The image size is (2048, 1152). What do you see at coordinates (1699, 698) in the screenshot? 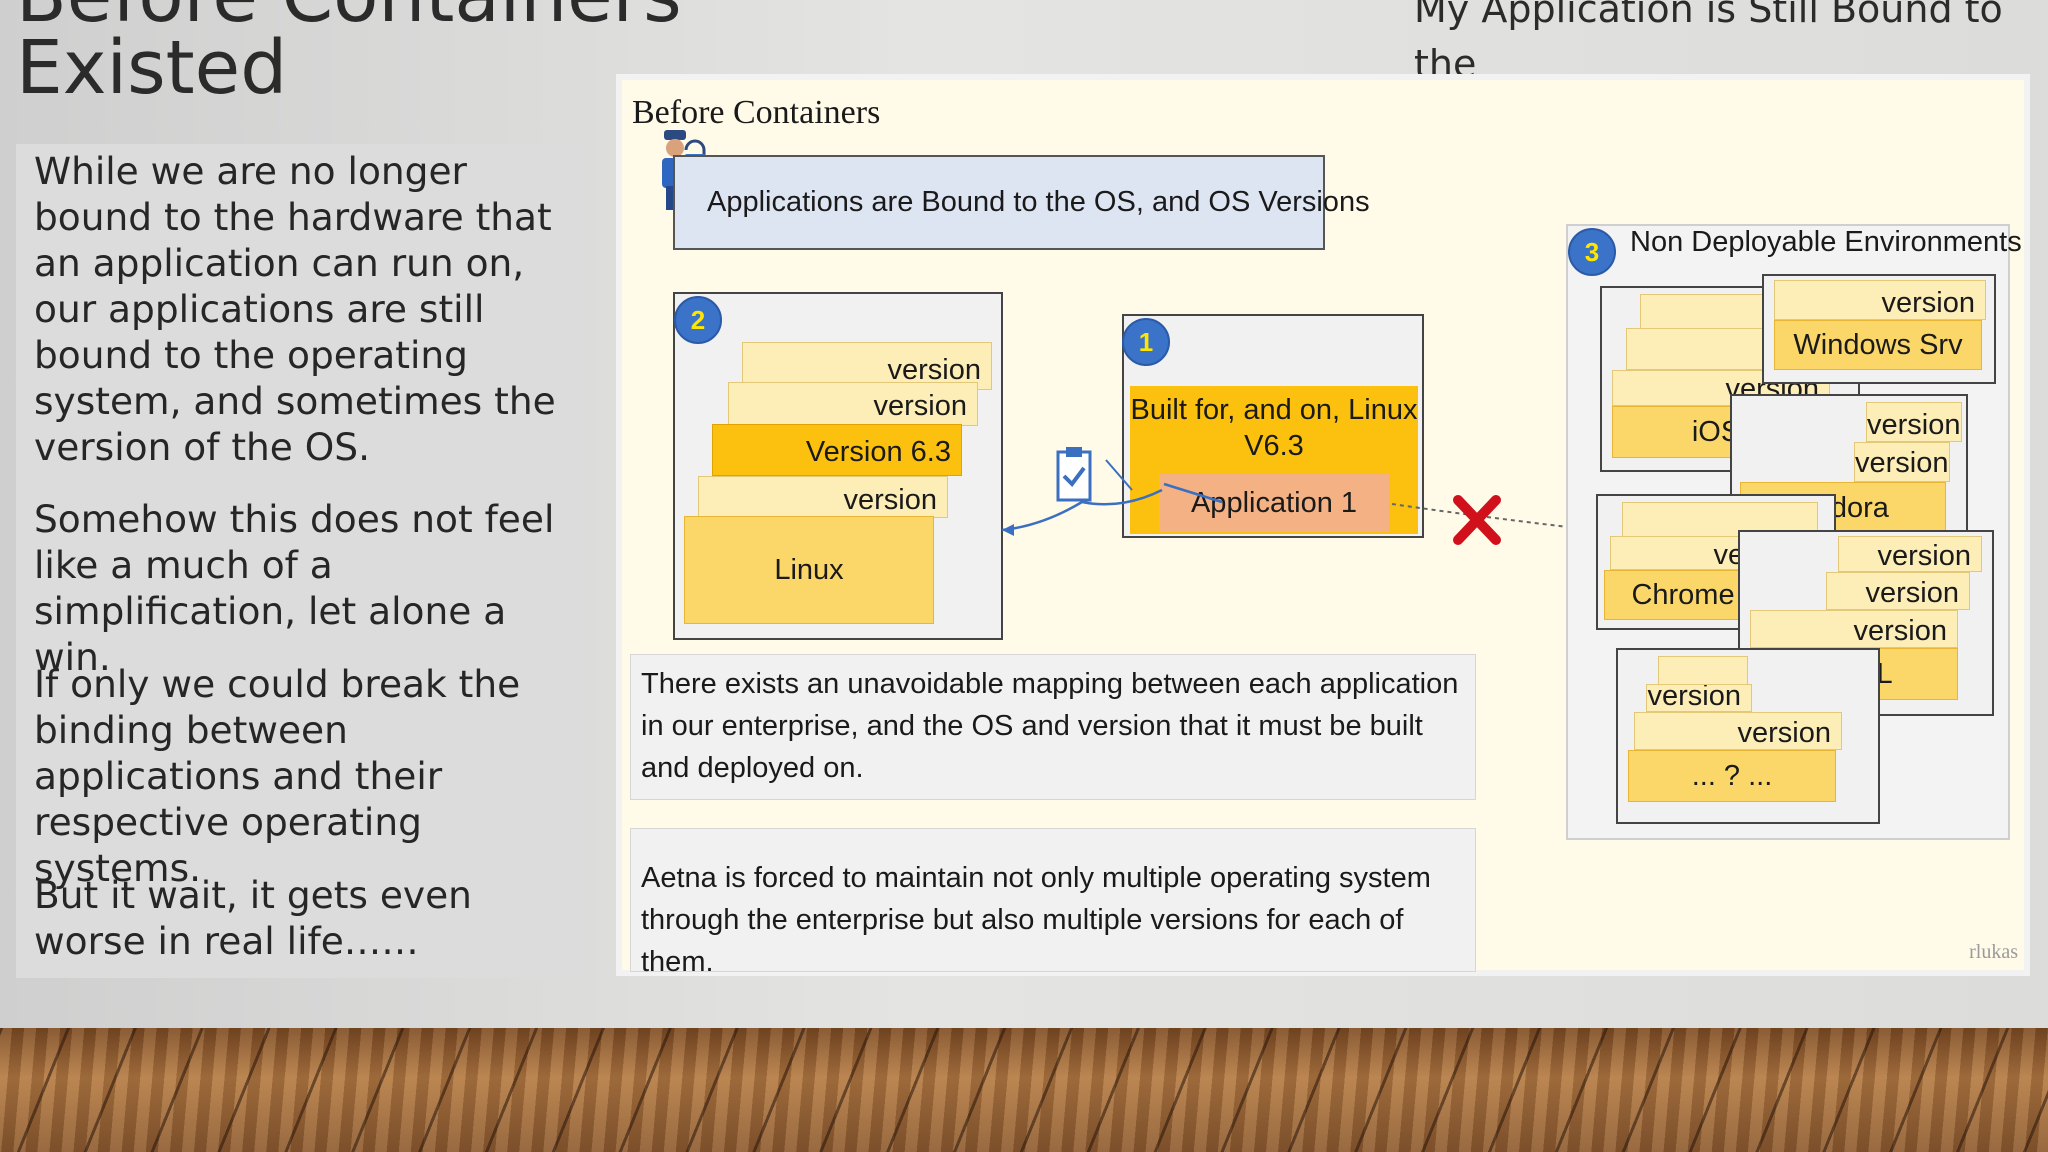
I see `unknown-version-card-partial: version` at bounding box center [1699, 698].